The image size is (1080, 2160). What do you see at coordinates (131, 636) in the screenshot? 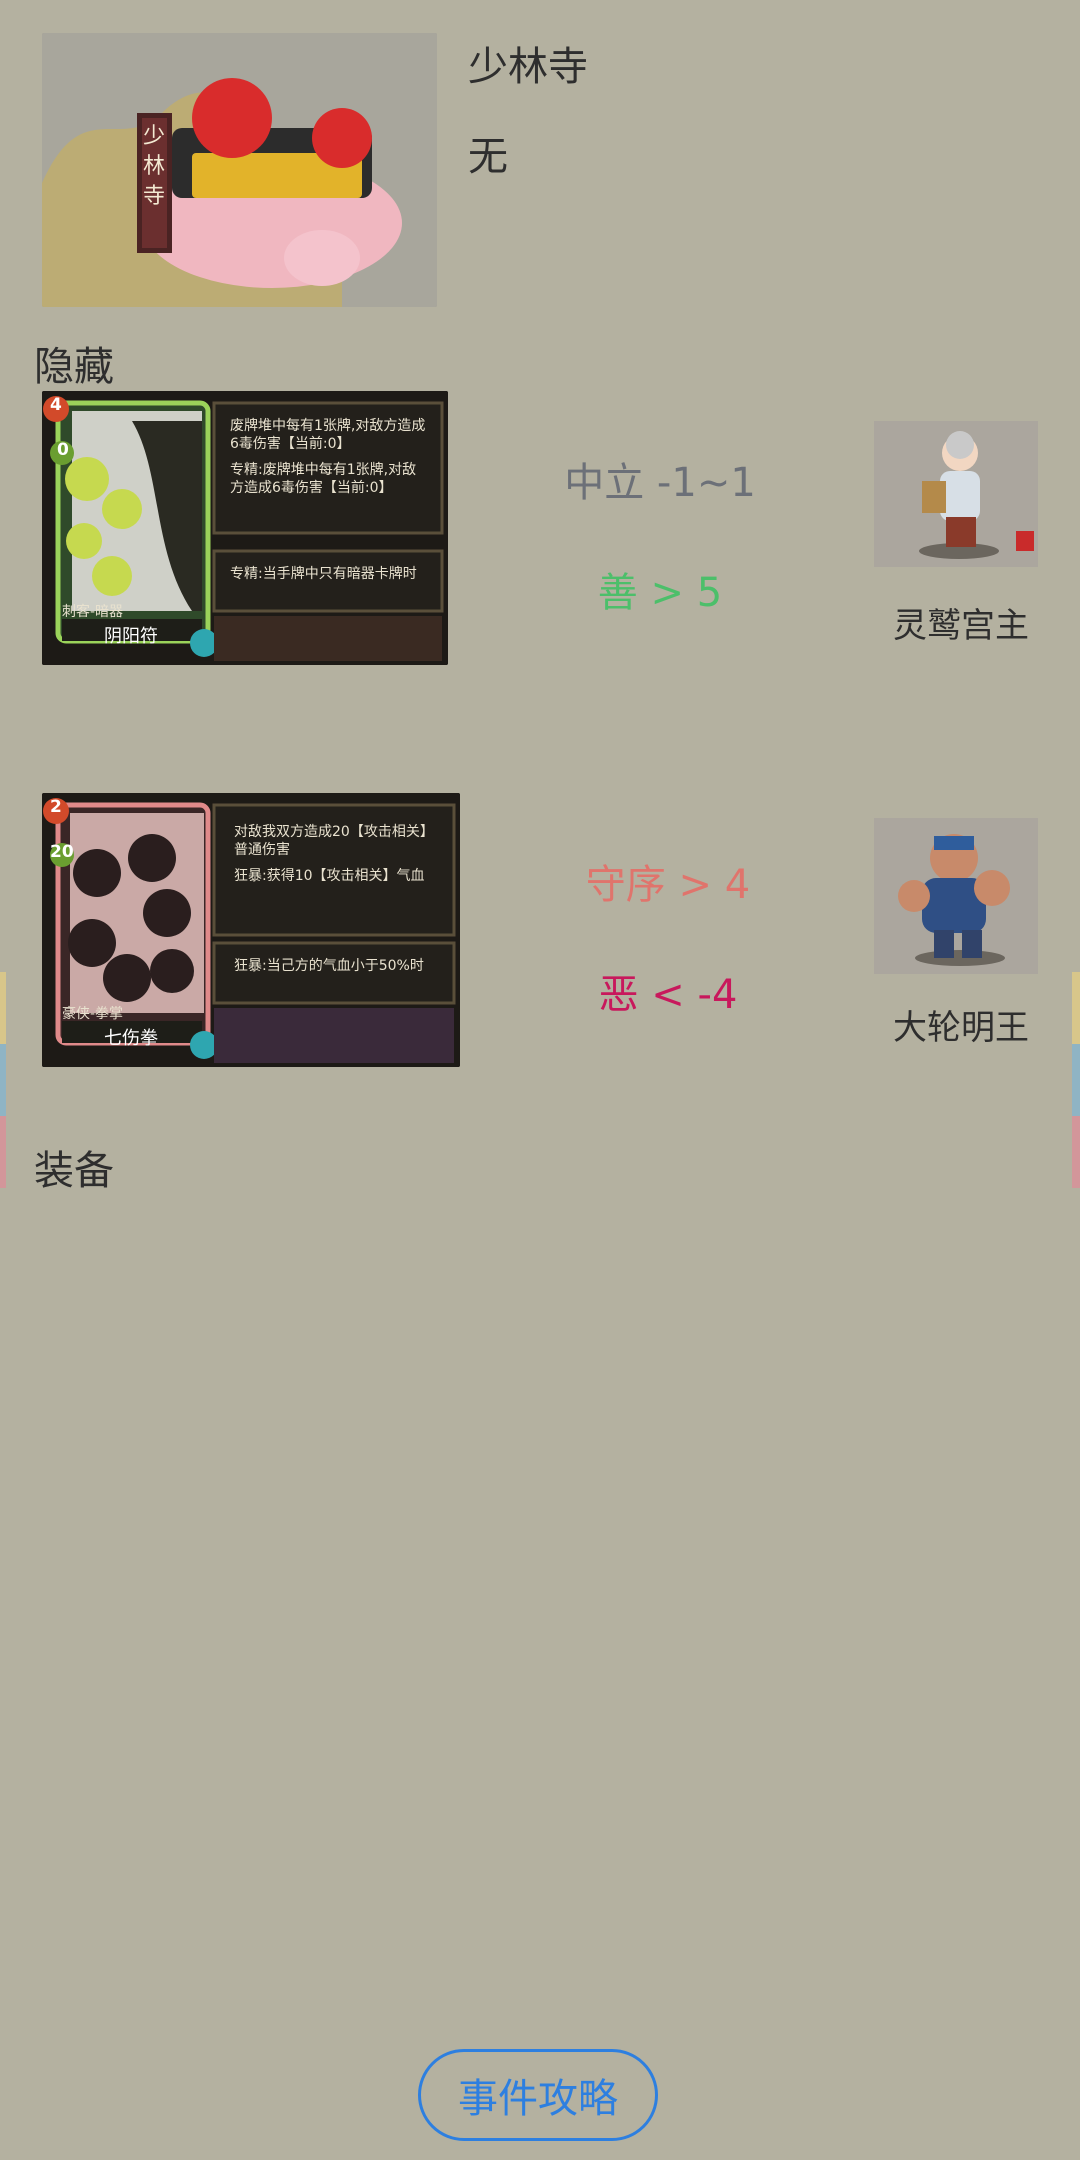
I see `card-name: 阴阳符` at bounding box center [131, 636].